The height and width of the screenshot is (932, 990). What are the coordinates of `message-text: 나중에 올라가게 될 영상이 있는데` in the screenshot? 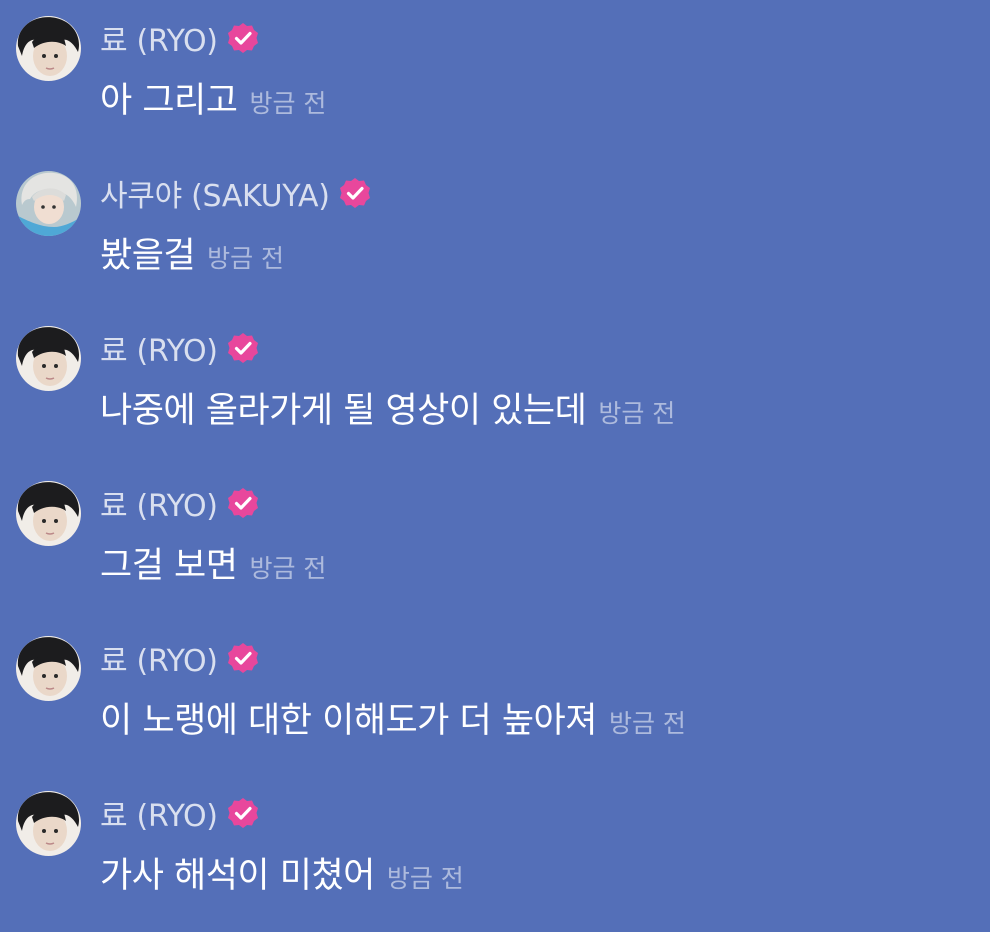 It's located at (343, 411).